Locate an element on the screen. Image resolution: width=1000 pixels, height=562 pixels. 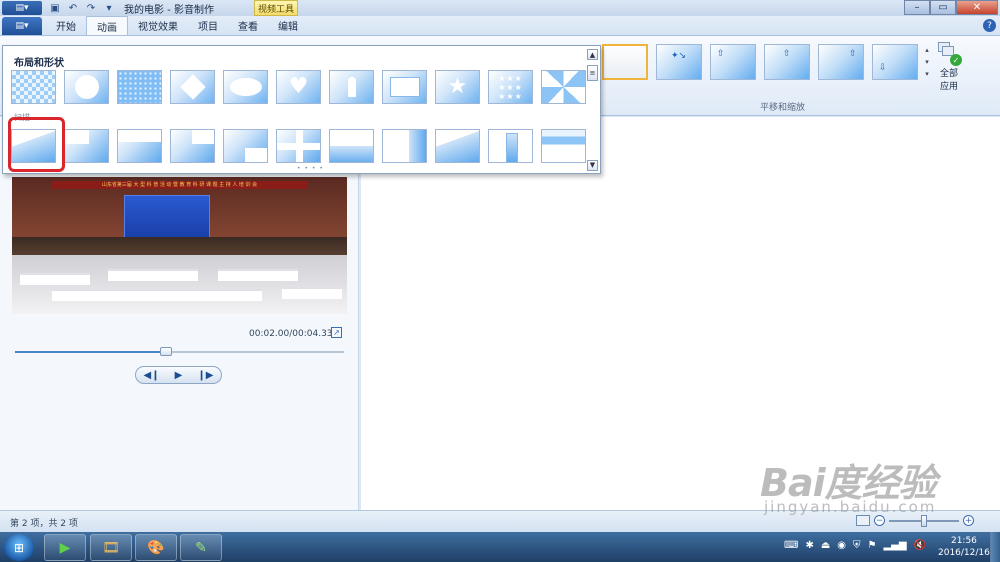
transition-reveal-top-right is located at coordinates (192, 146).